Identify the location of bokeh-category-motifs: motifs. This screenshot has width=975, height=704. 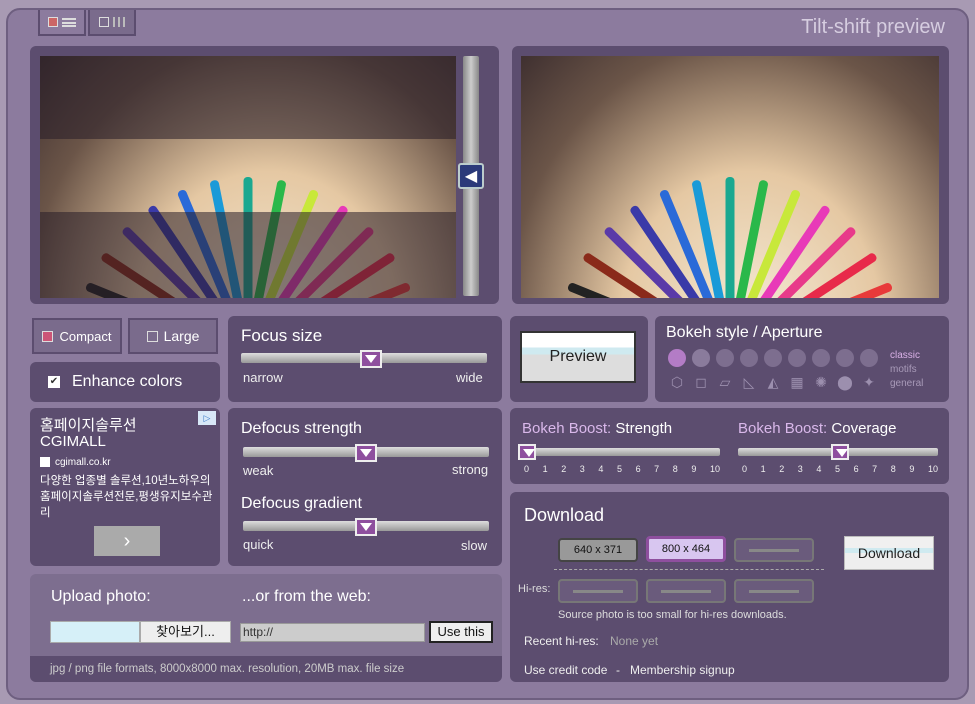
(903, 369).